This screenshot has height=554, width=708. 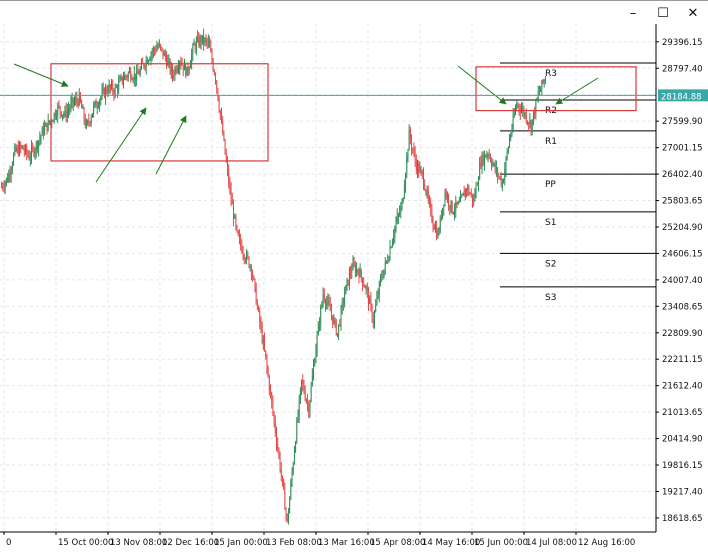 I want to click on close-icon: ✕, so click(x=693, y=13).